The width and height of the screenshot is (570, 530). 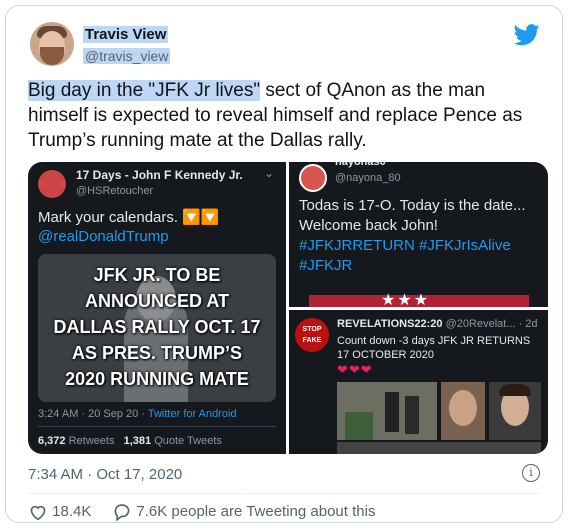 What do you see at coordinates (157, 379) in the screenshot?
I see `overlay-line-5: 2020 RUNNING MATE` at bounding box center [157, 379].